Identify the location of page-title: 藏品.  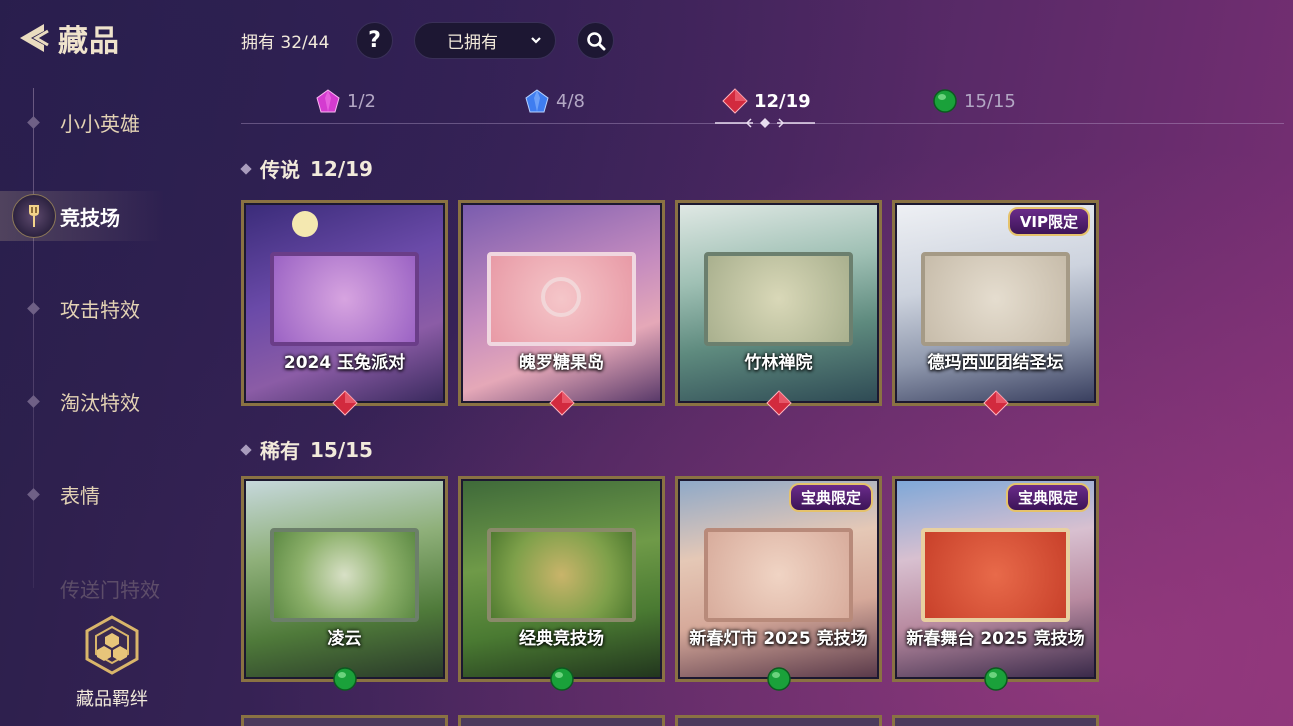
(89, 41).